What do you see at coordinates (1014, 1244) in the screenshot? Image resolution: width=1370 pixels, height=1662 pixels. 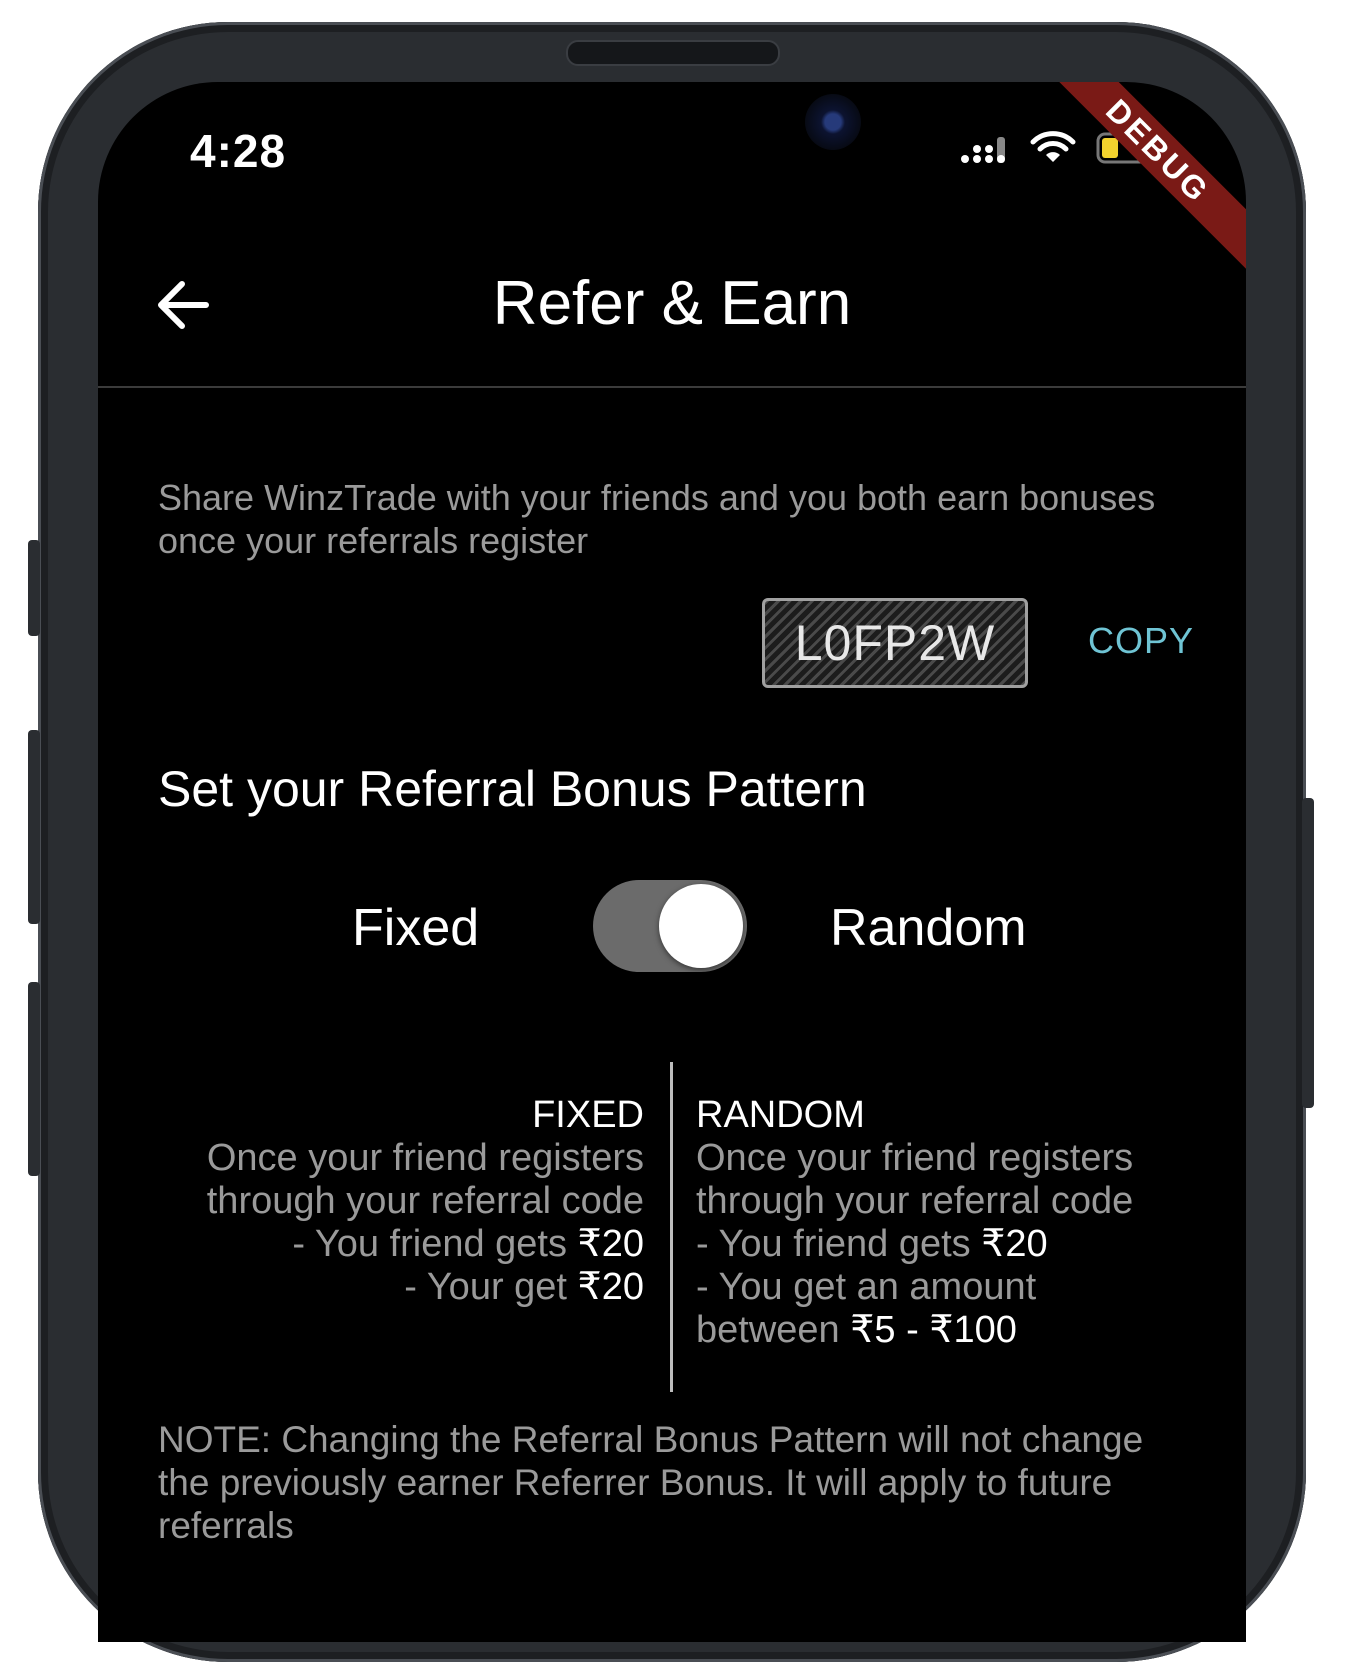 I see `random-friend-amount: ₹20` at bounding box center [1014, 1244].